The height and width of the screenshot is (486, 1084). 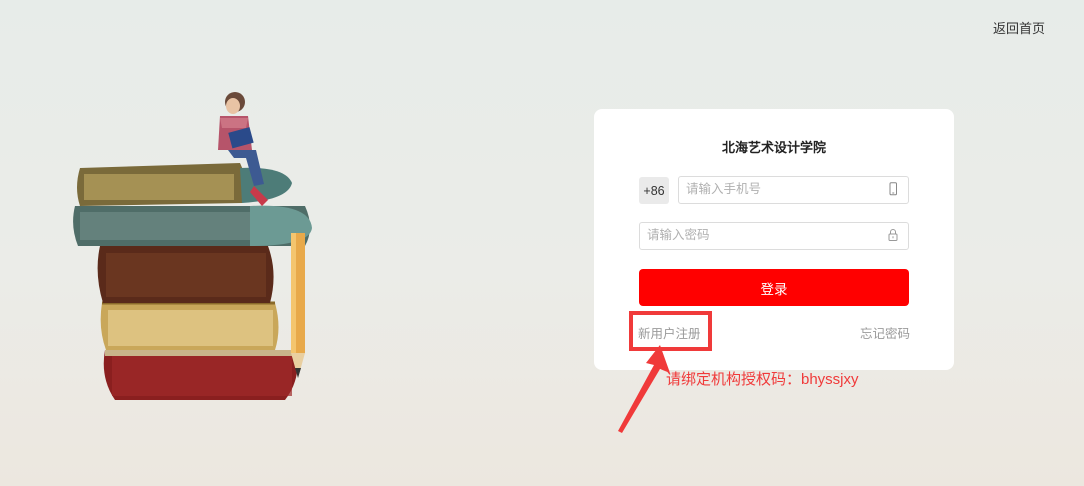 What do you see at coordinates (893, 235) in the screenshot?
I see `lock-icon` at bounding box center [893, 235].